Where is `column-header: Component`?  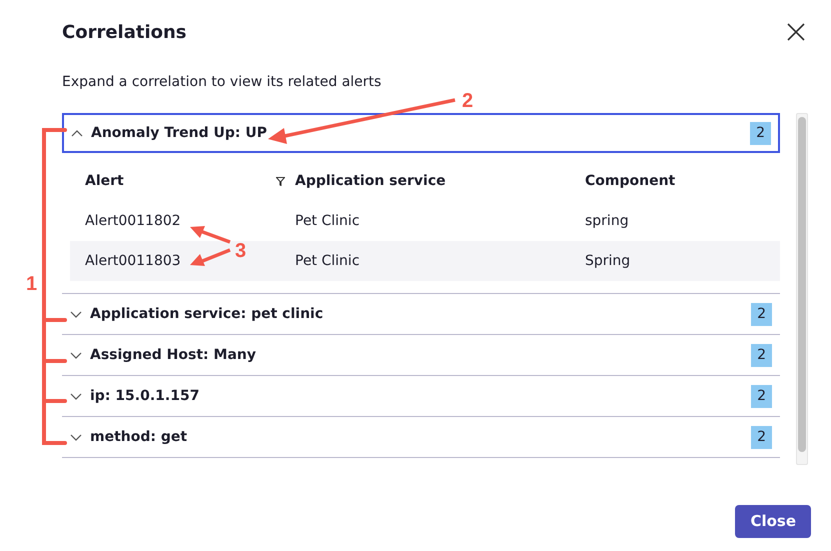
column-header: Component is located at coordinates (630, 181).